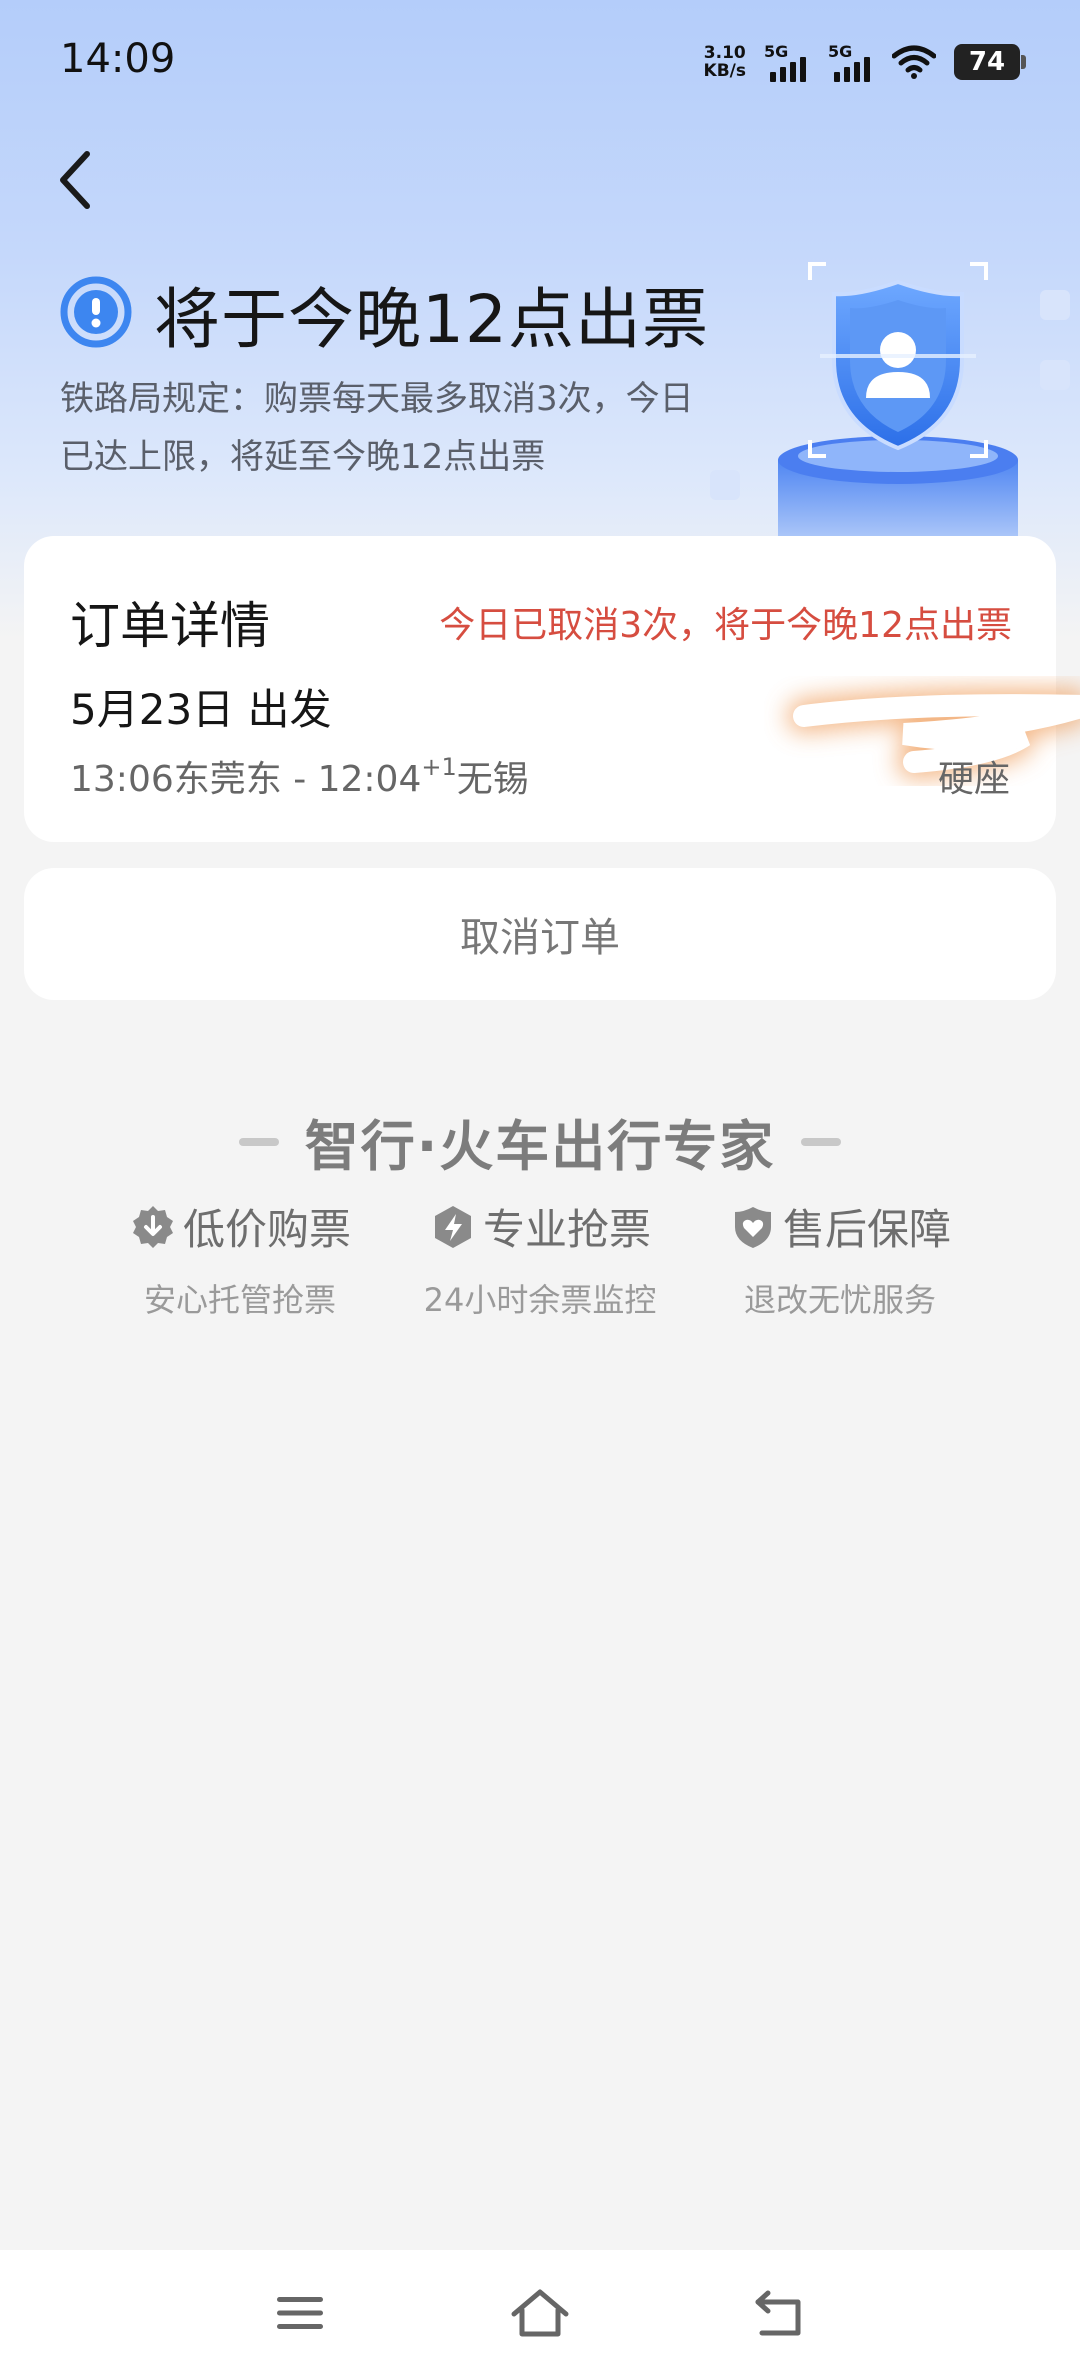 This screenshot has height=2376, width=1080. I want to click on network-speed-value: 3.10, so click(724, 53).